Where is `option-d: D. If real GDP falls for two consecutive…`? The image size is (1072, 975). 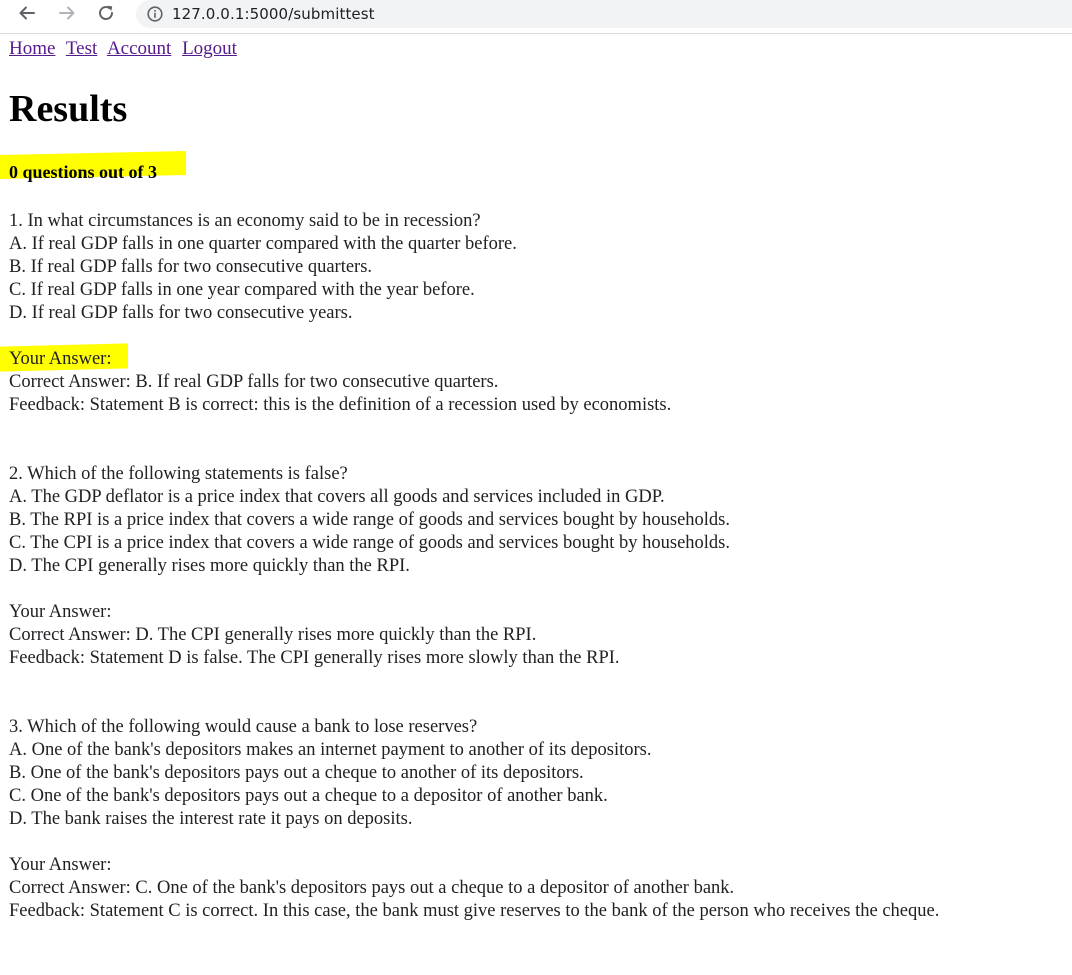
option-d: D. If real GDP falls for two consecutive… is located at coordinates (181, 313).